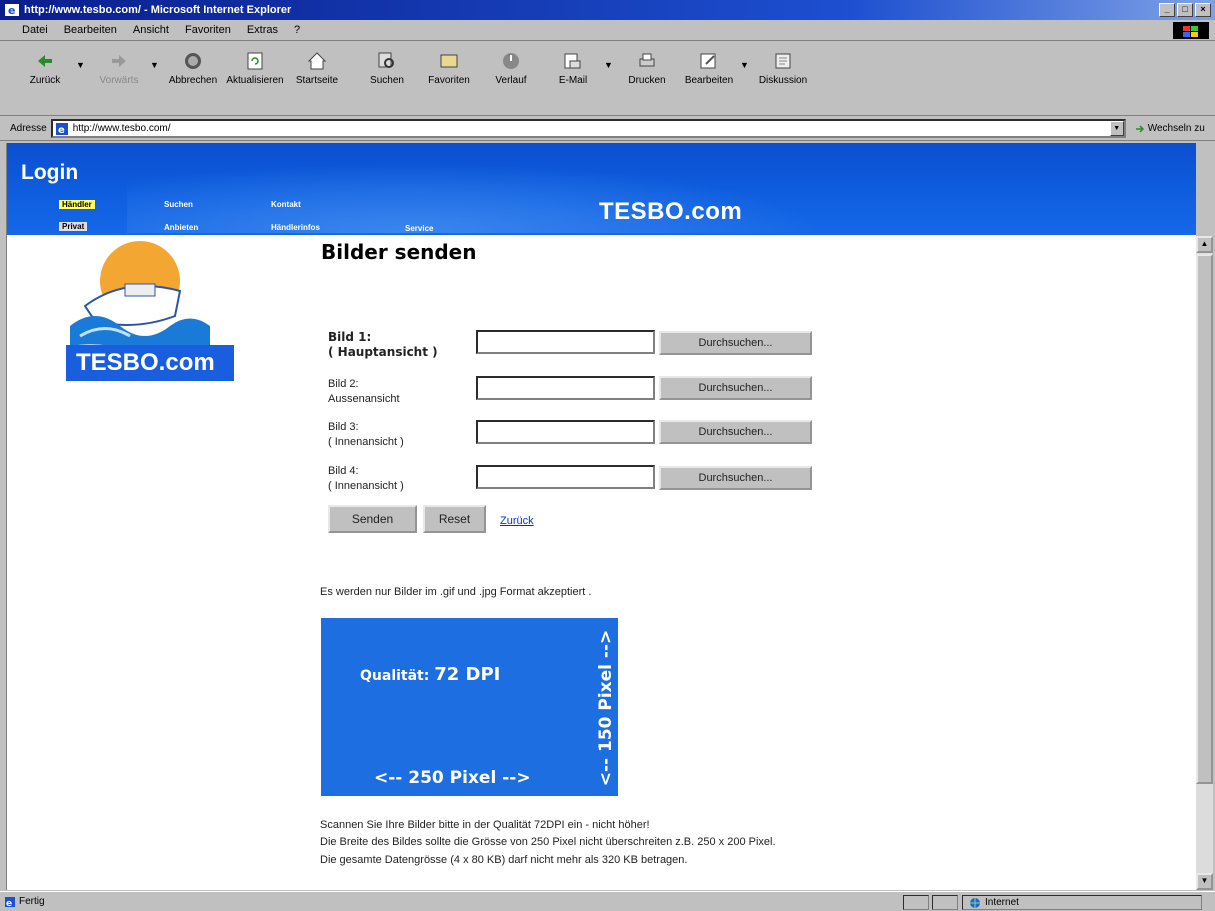 The width and height of the screenshot is (1215, 911). I want to click on search-button: Suchen, so click(387, 68).